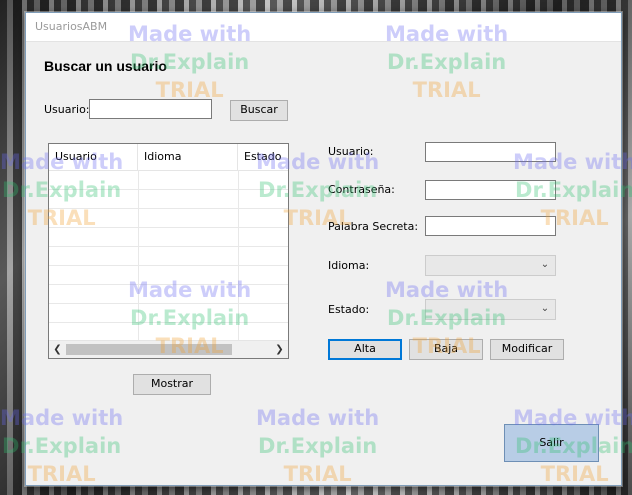 The image size is (632, 495). What do you see at coordinates (490, 309) in the screenshot?
I see `estado-dropdown: ⌄` at bounding box center [490, 309].